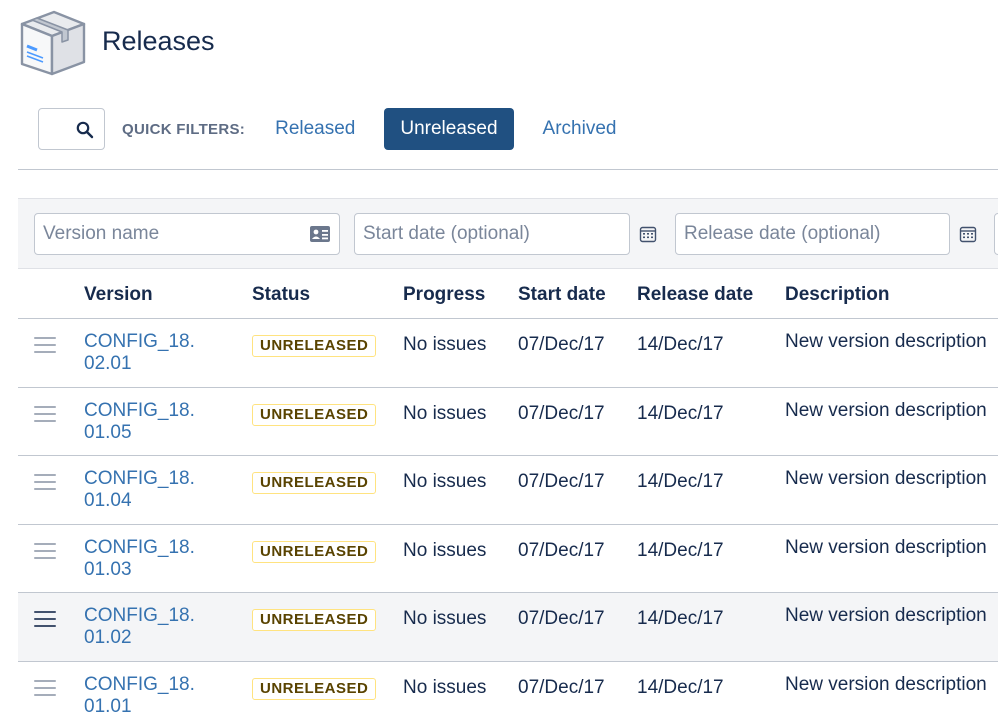 The image size is (998, 724). I want to click on start-date-input, so click(492, 234).